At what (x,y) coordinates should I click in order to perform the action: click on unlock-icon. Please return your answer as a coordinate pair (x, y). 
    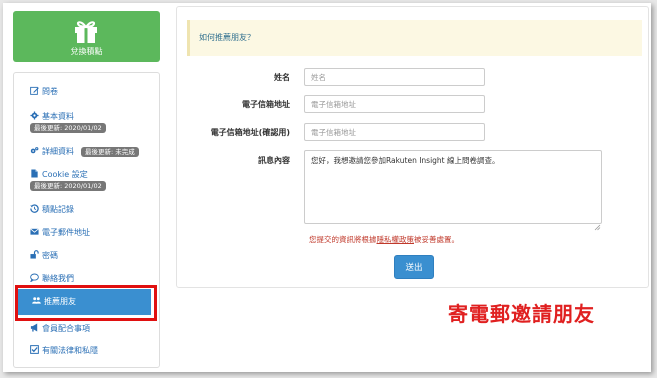
    Looking at the image, I should click on (34, 254).